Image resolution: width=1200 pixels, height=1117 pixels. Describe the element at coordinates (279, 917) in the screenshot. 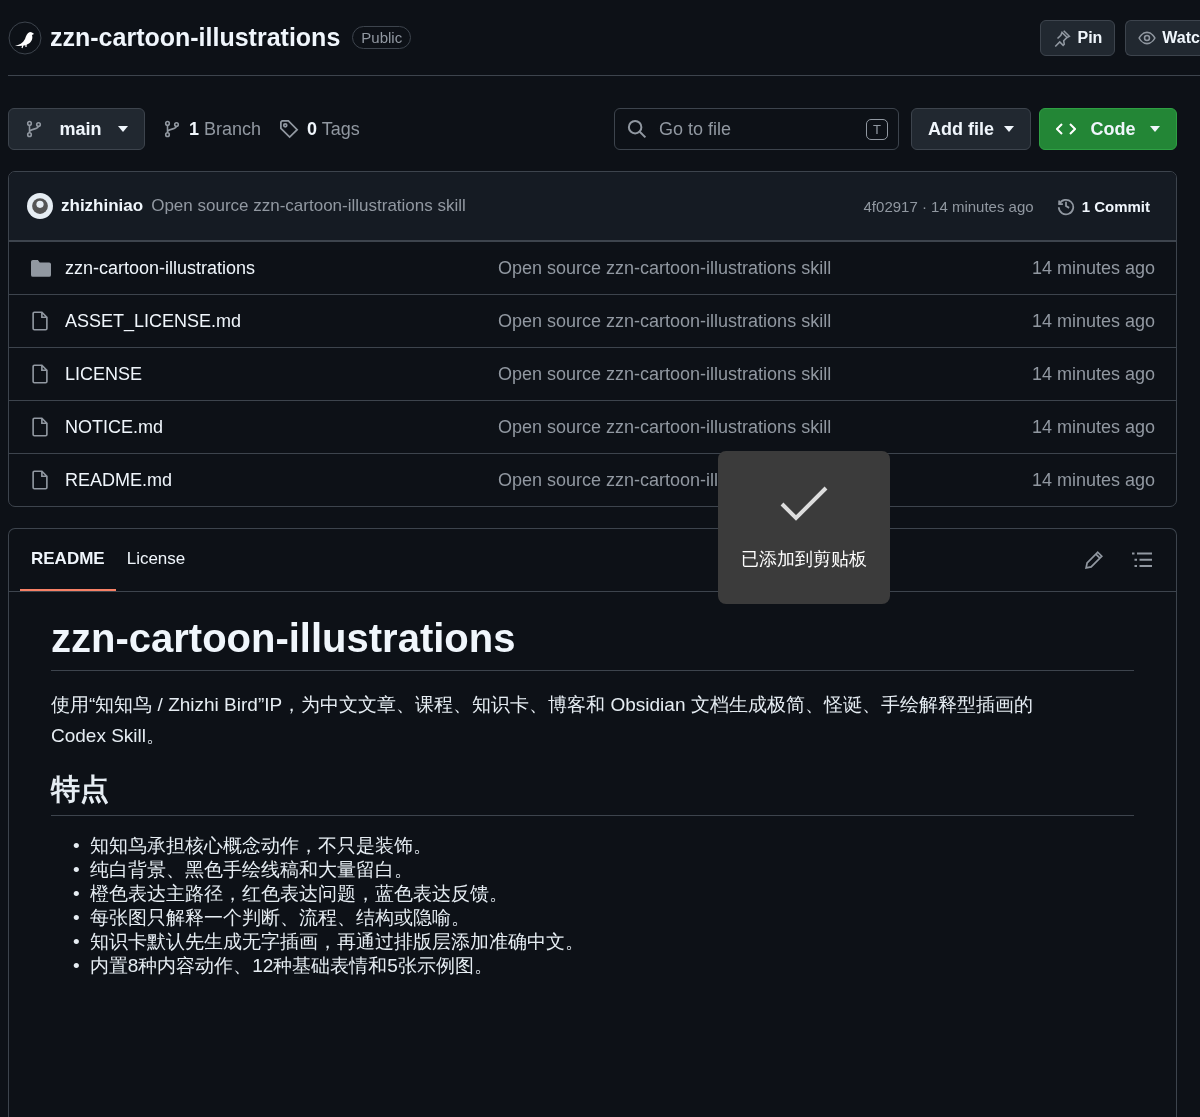

I see `list-item: 每张图只解释一个判断、流程、结构或隐喻。` at that location.